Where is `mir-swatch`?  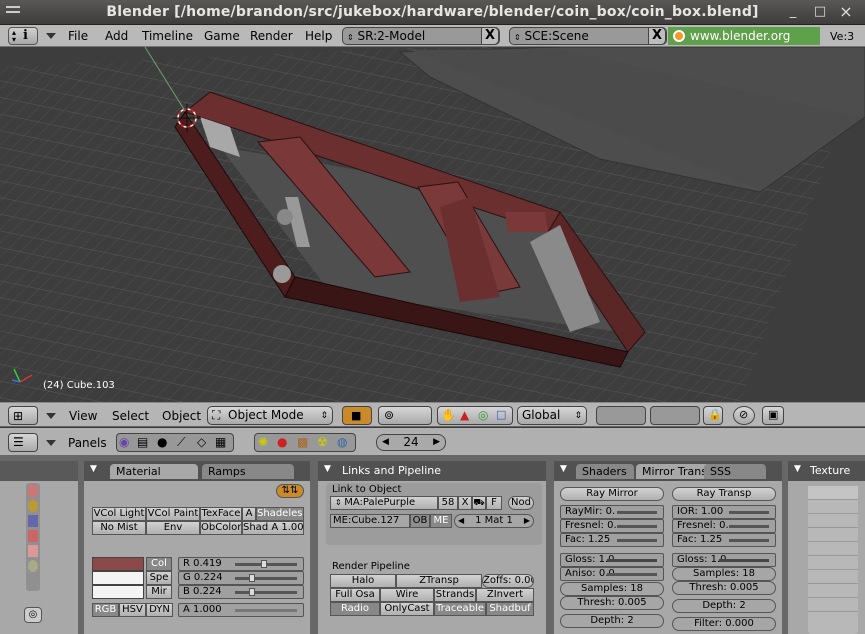 mir-swatch is located at coordinates (118, 592).